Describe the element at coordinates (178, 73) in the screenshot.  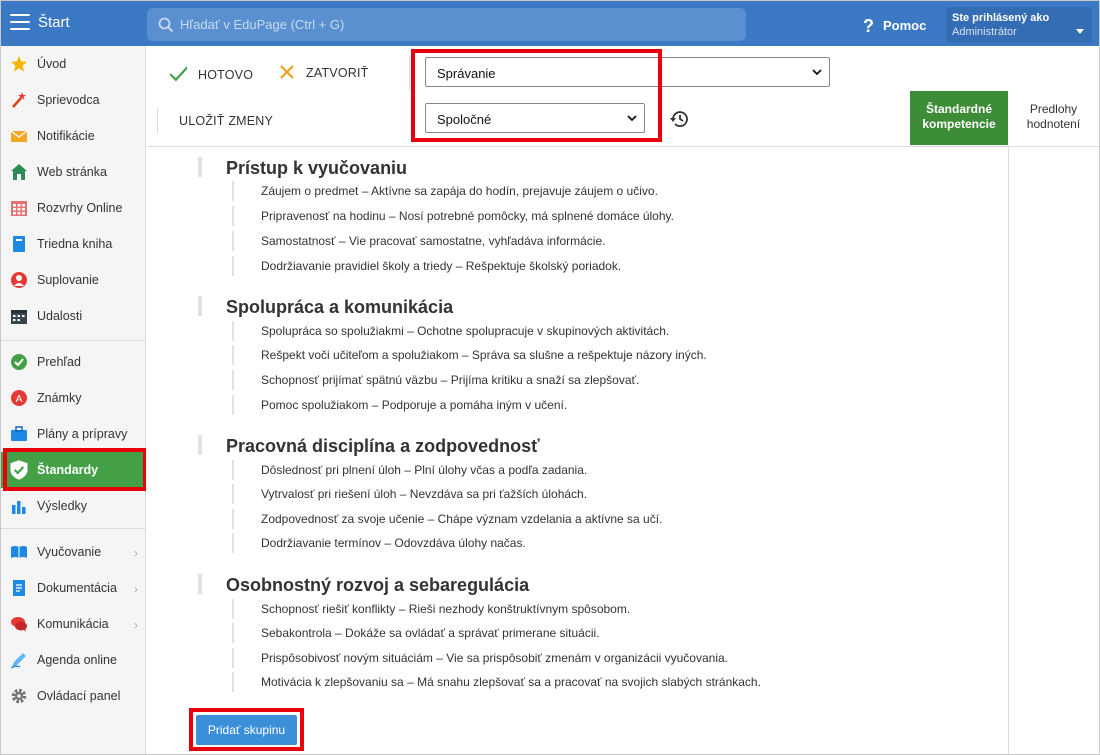
I see `checkmark-icon` at that location.